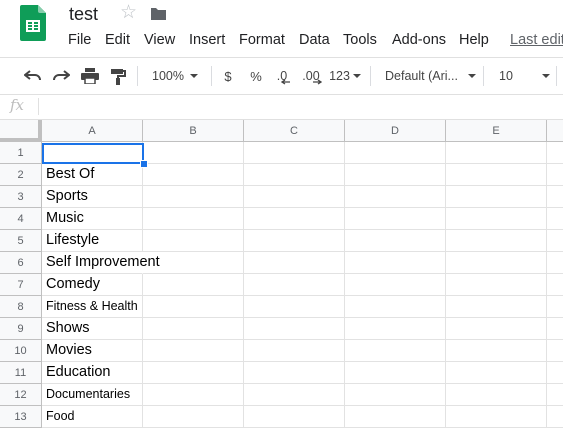 The width and height of the screenshot is (563, 428). Describe the element at coordinates (294, 131) in the screenshot. I see `column-header-c: C` at that location.